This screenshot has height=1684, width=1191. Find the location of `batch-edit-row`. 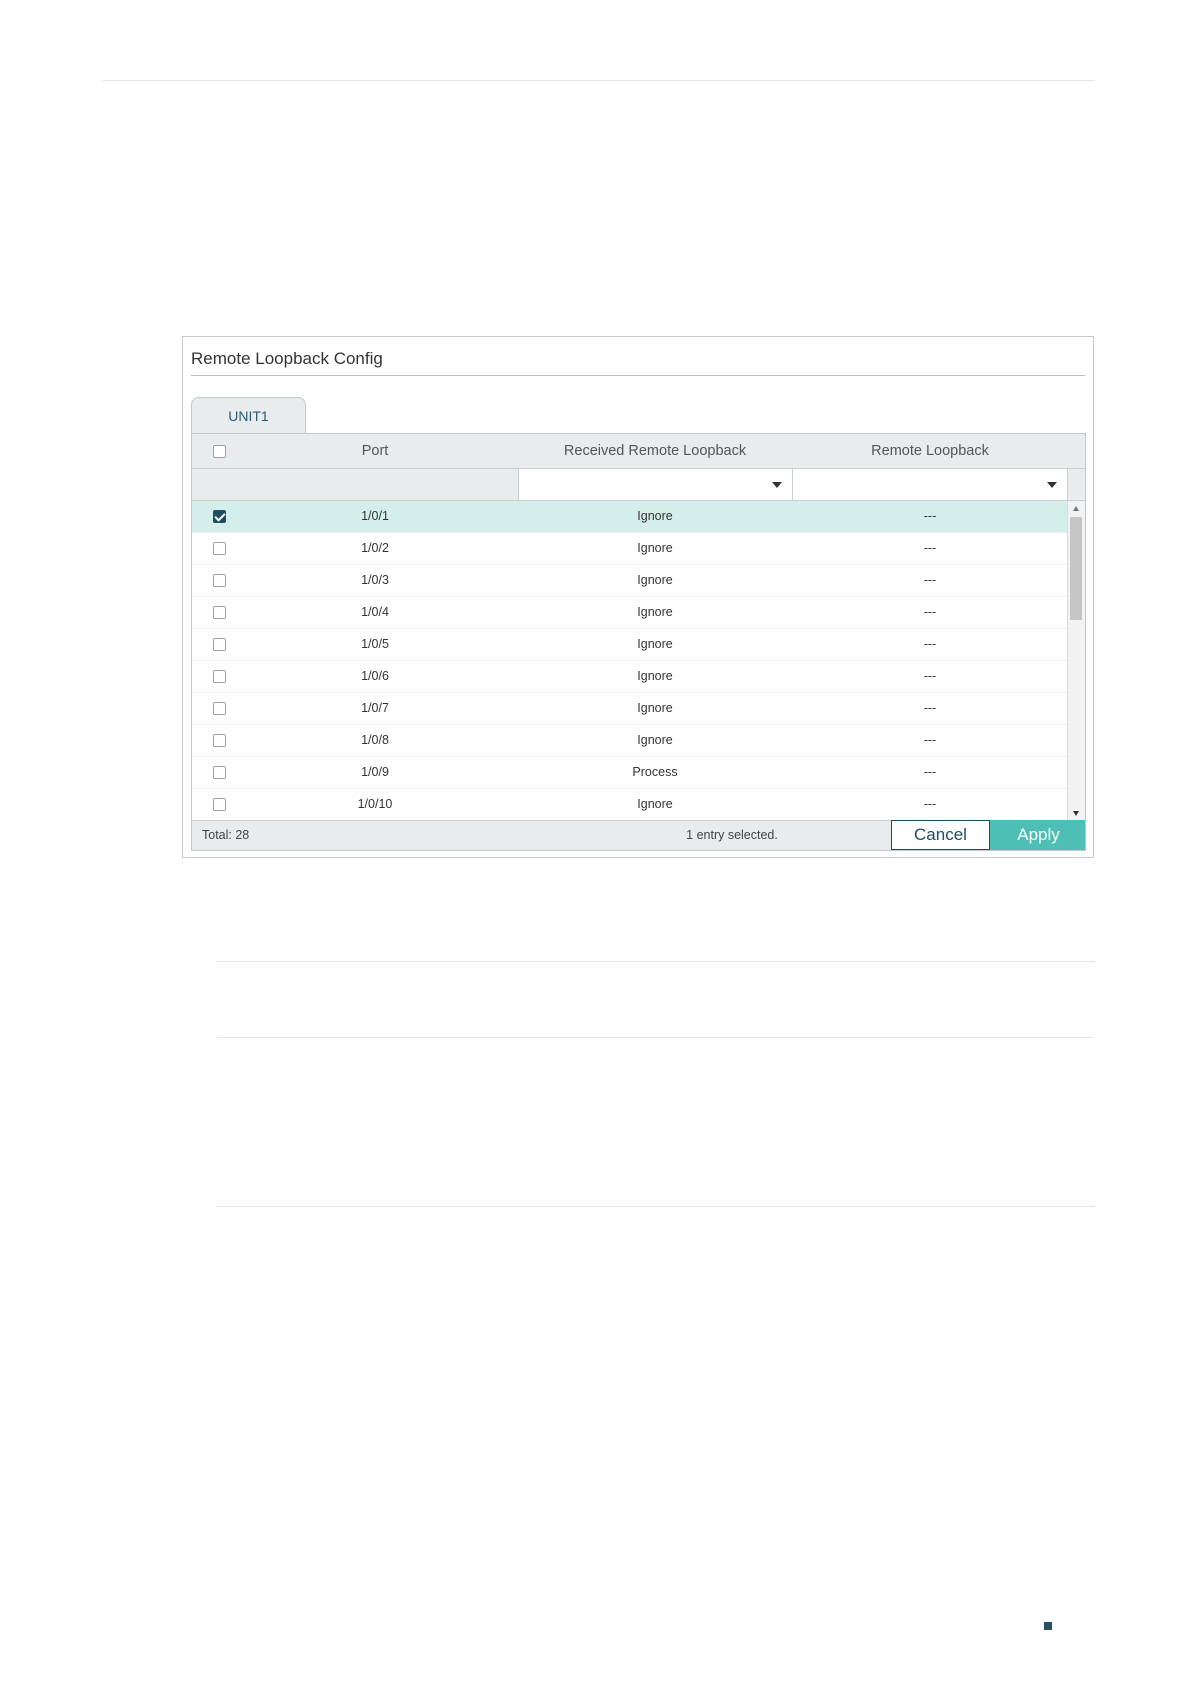

batch-edit-row is located at coordinates (638, 485).